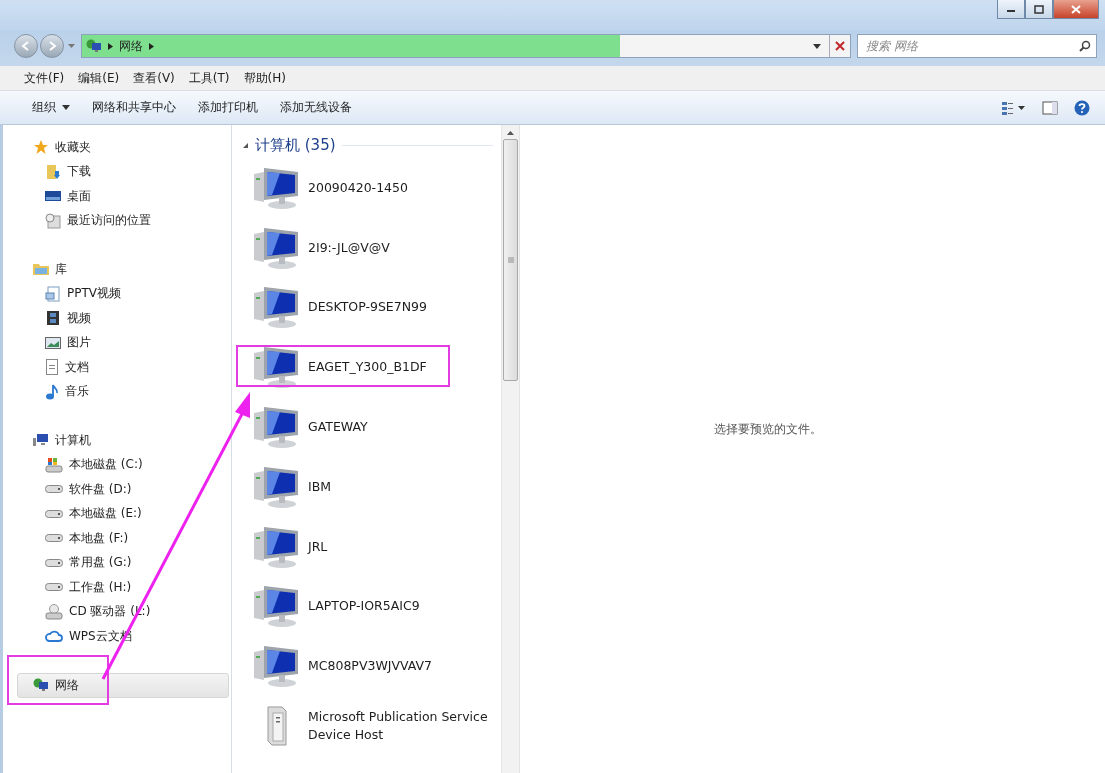 Image resolution: width=1105 pixels, height=773 pixels. Describe the element at coordinates (54, 636) in the screenshot. I see `cloud-icon` at that location.